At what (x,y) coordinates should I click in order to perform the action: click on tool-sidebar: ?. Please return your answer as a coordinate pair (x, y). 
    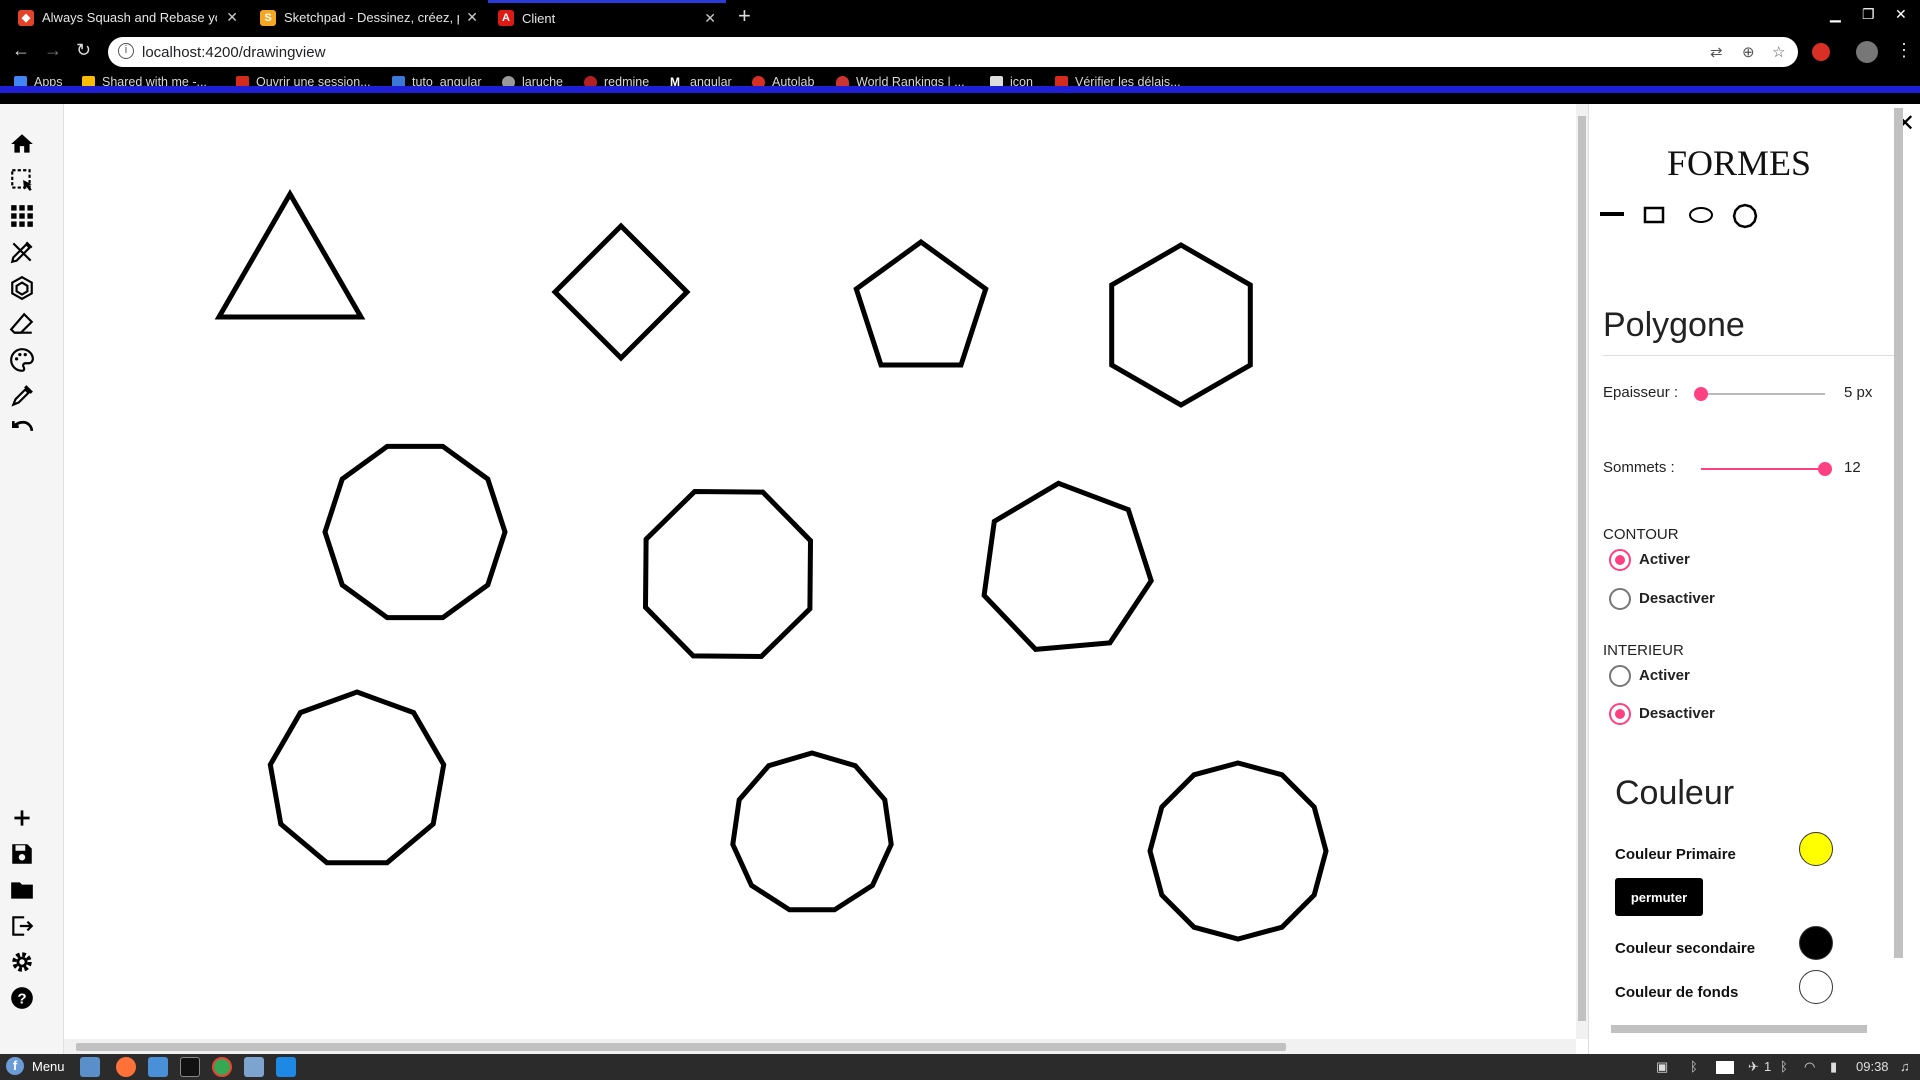
    Looking at the image, I should click on (32, 579).